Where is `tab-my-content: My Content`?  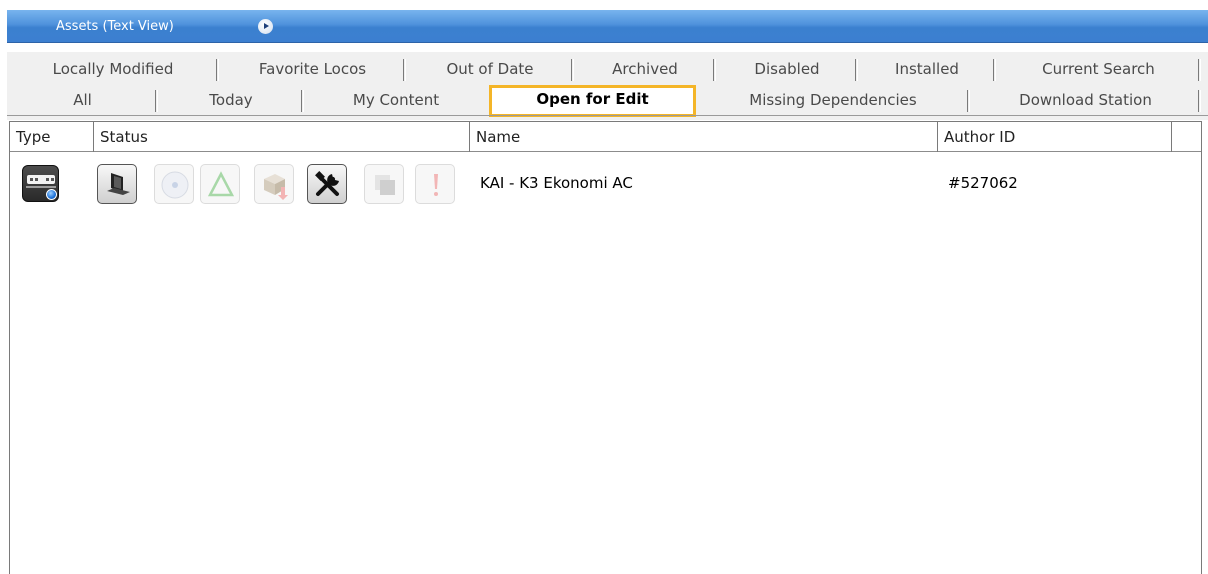 tab-my-content: My Content is located at coordinates (396, 100).